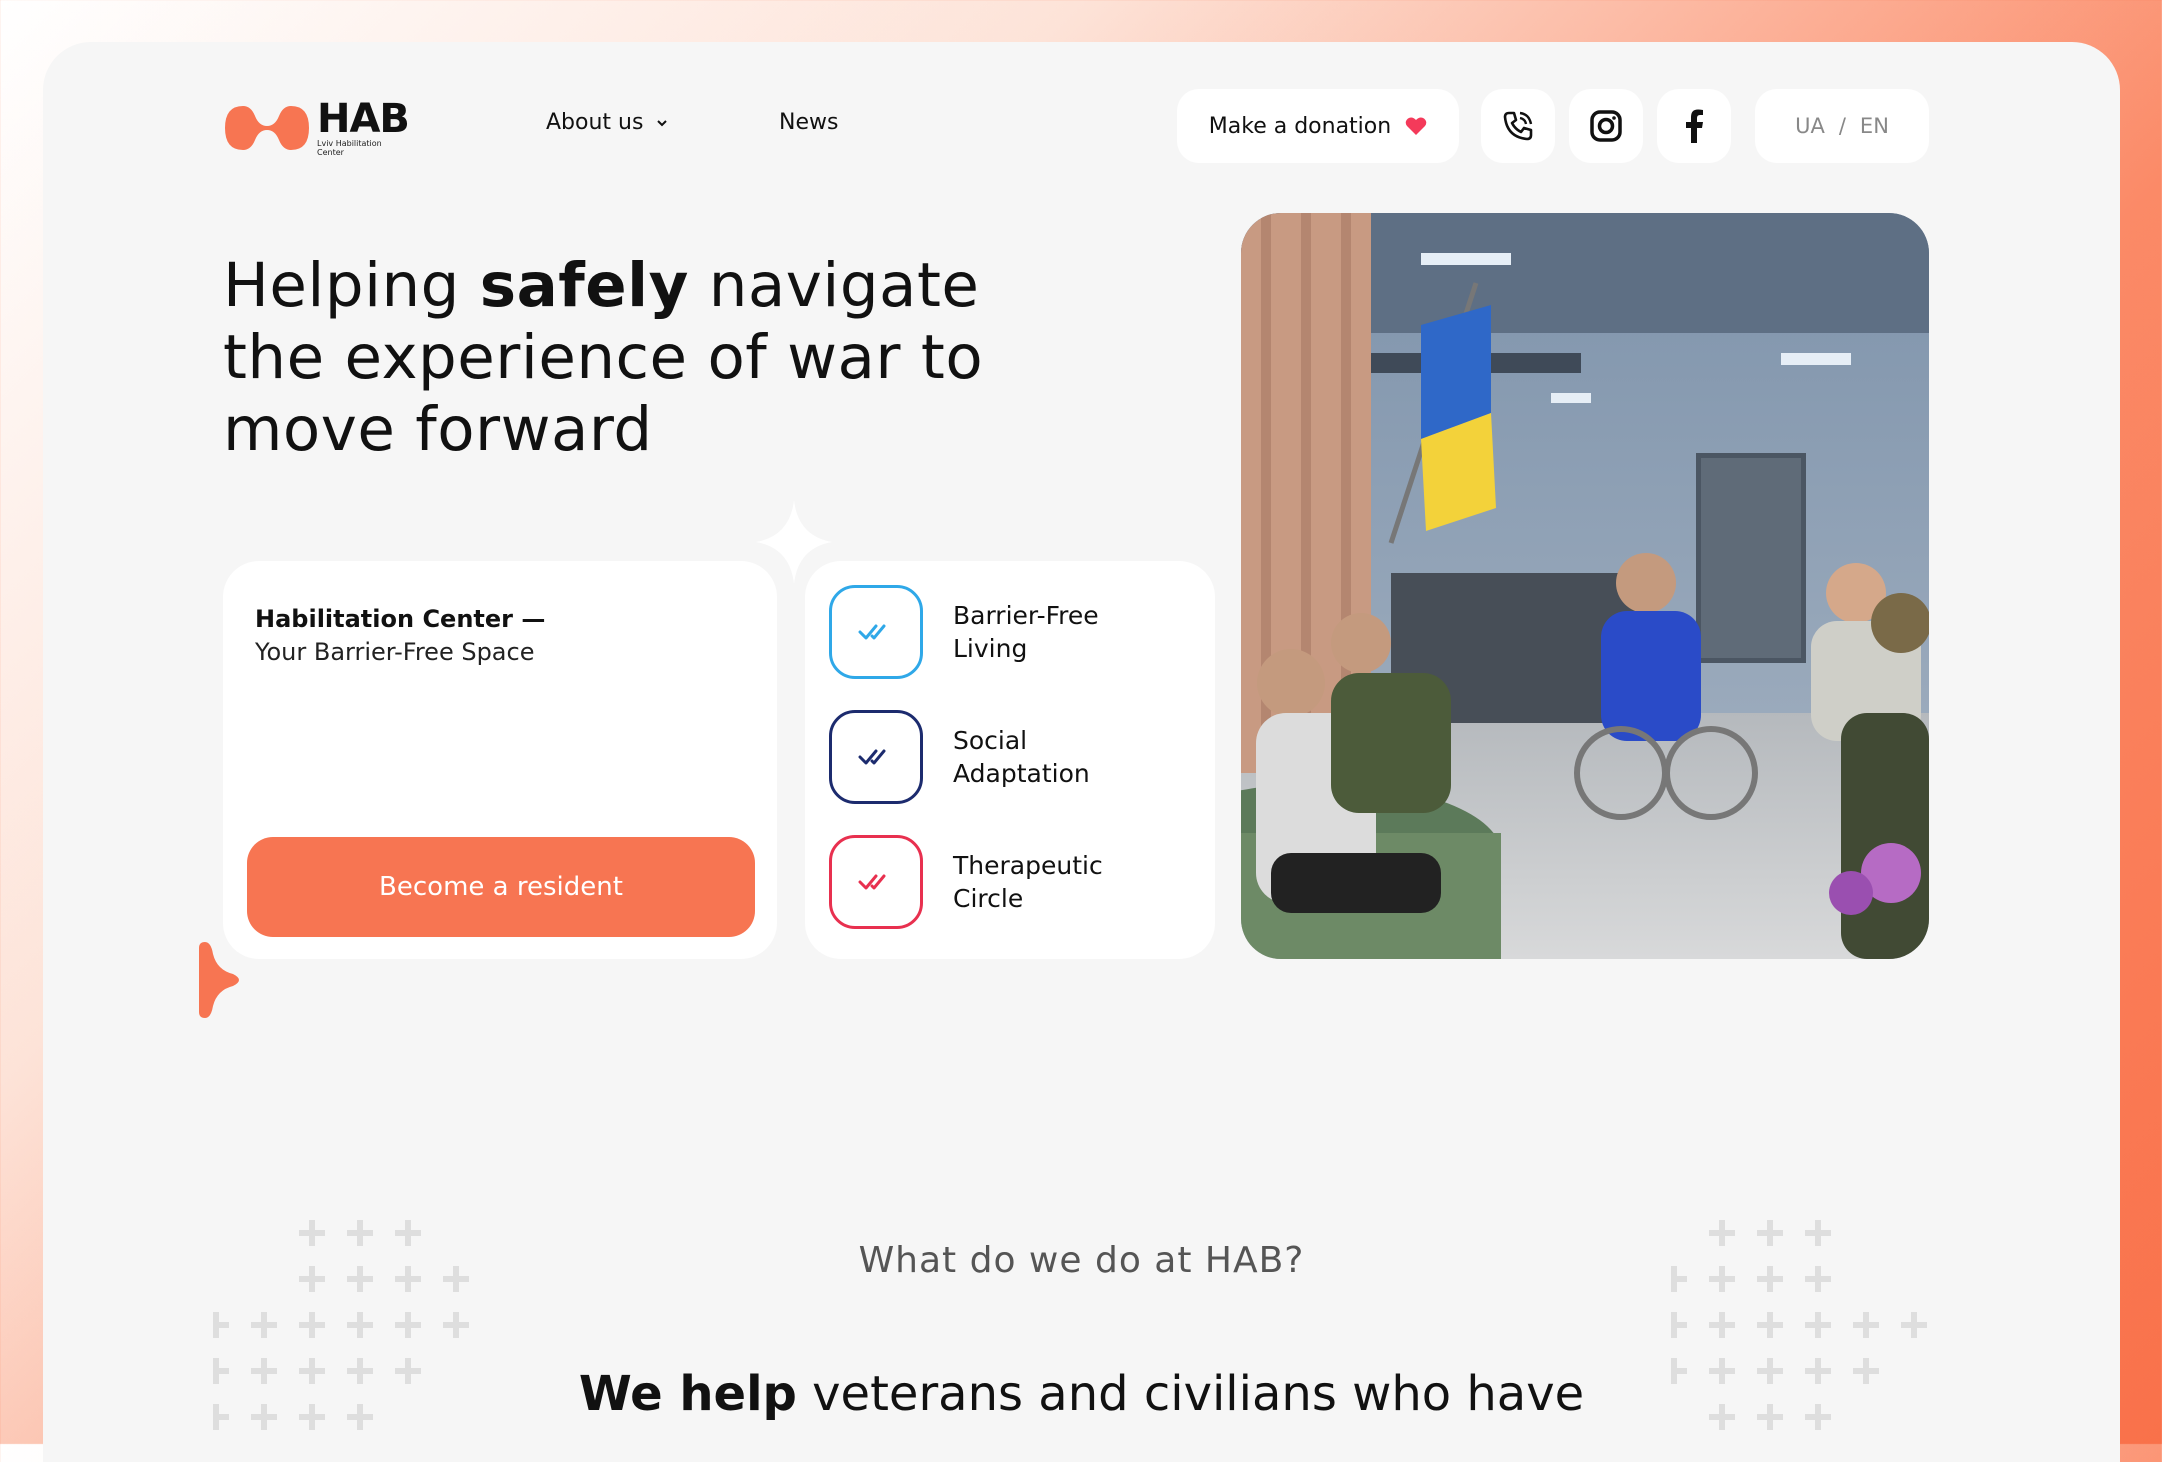 The width and height of the screenshot is (2162, 1462). I want to click on logo-subtitle: Lviv Habilitation Center, so click(349, 148).